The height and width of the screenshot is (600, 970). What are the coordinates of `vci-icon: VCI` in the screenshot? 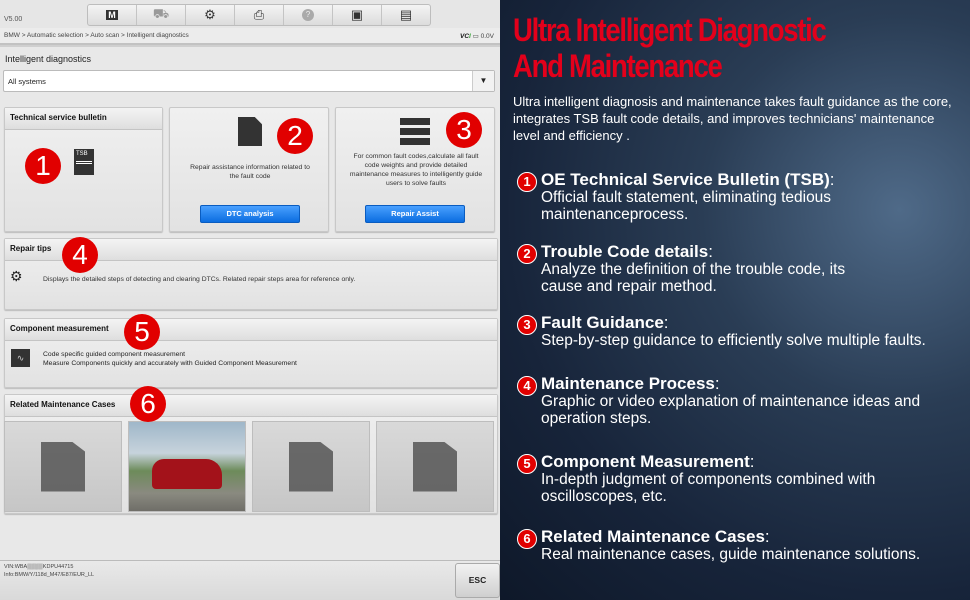 It's located at (465, 36).